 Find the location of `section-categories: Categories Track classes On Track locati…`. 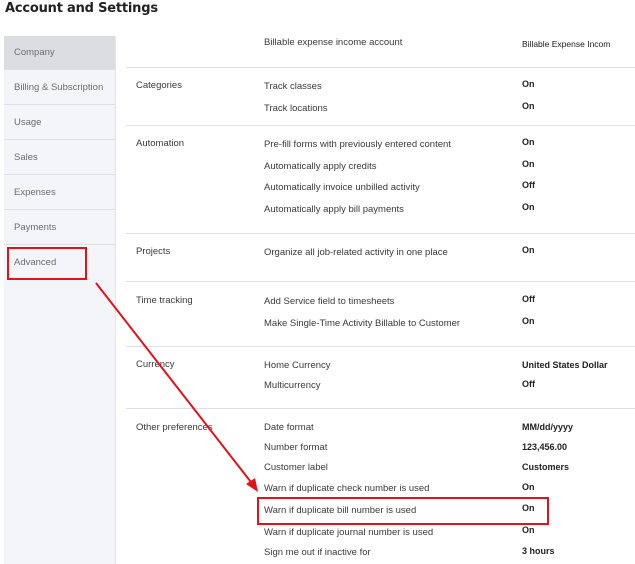

section-categories: Categories Track classes On Track locati… is located at coordinates (380, 97).